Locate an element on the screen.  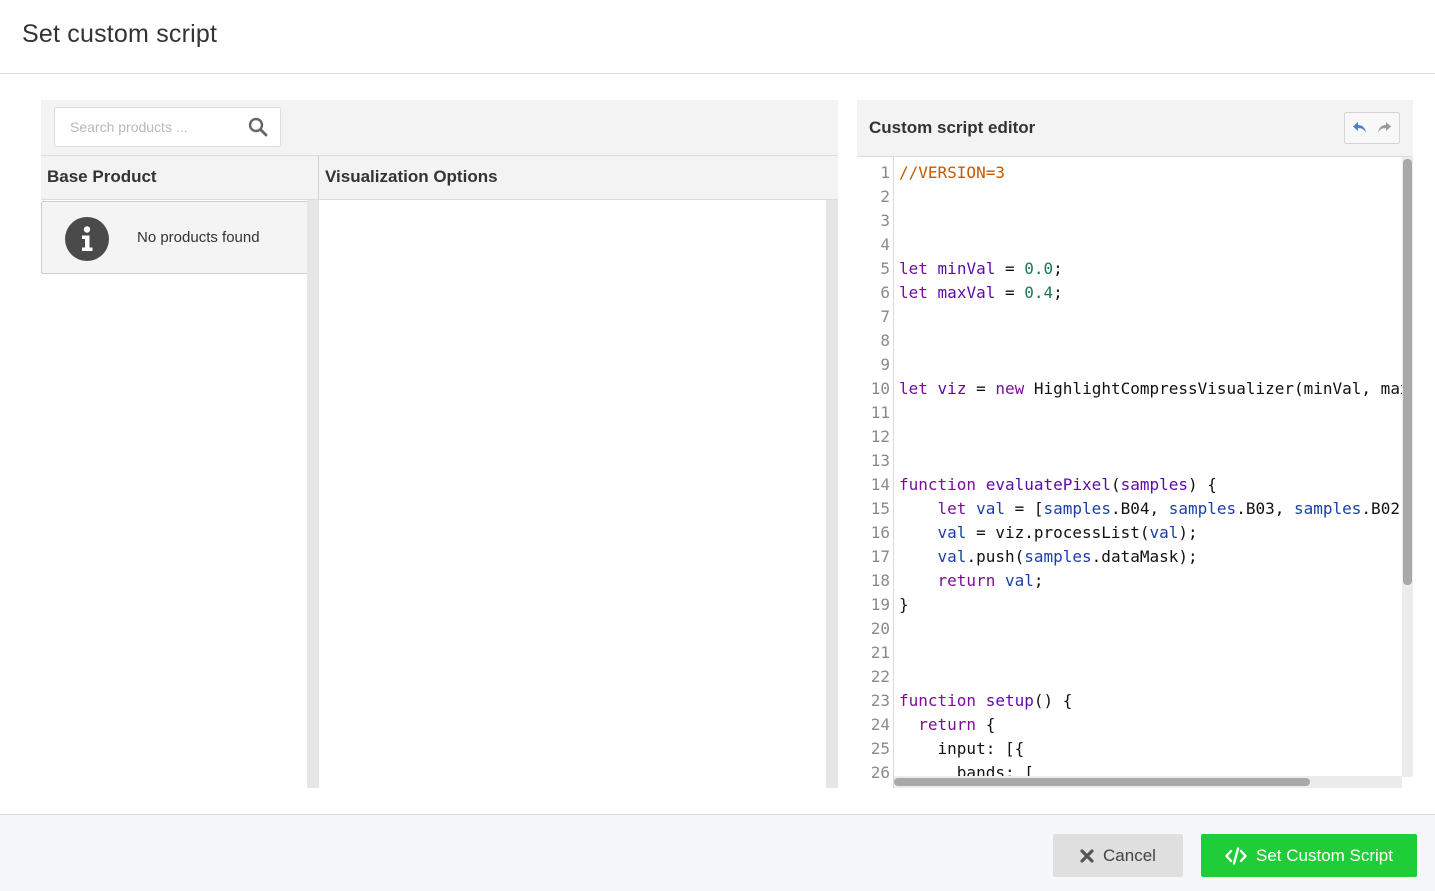
line-number: 20 is located at coordinates (880, 628).